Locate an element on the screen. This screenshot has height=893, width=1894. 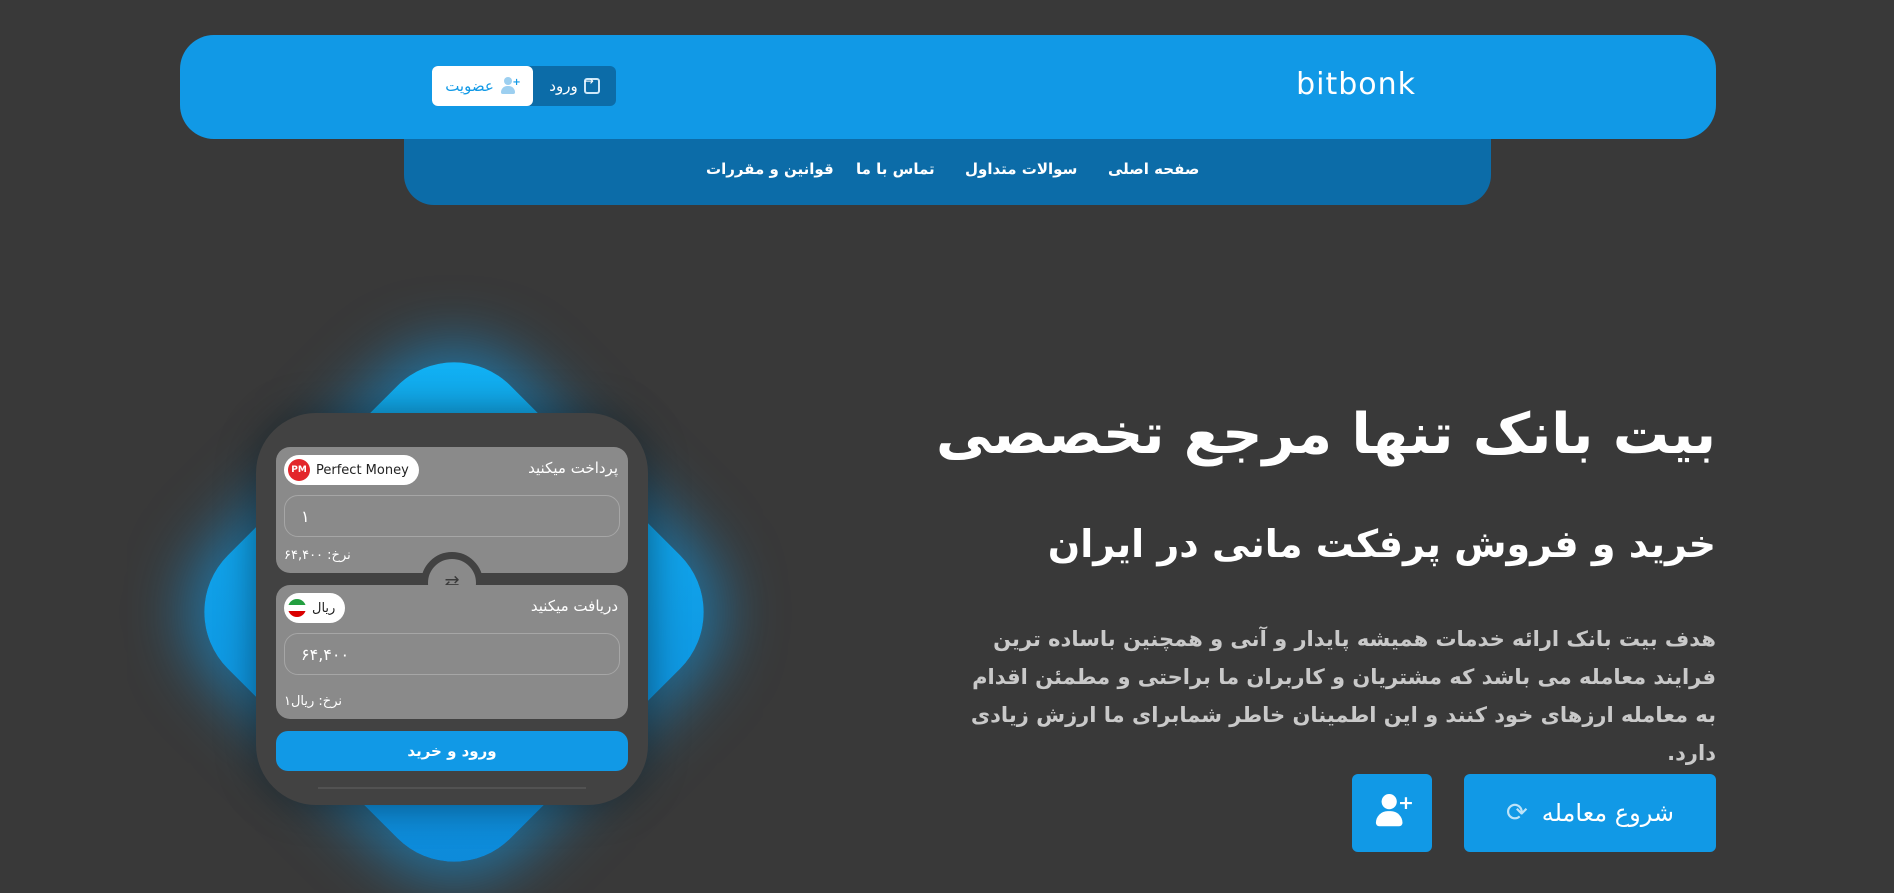
nav-item-faq: سوالات متداول is located at coordinates (1021, 169).